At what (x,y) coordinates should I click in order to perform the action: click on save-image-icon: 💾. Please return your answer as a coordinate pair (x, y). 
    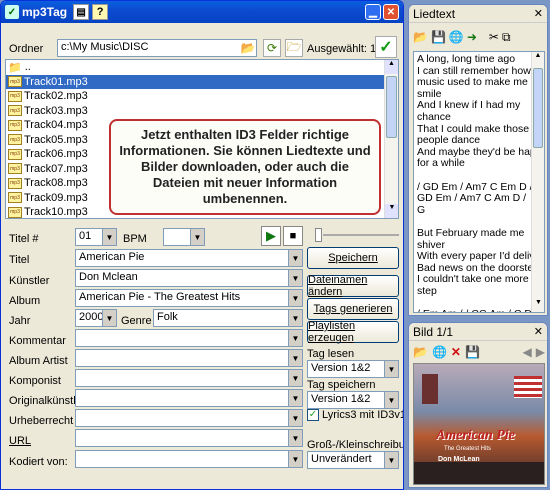
    Looking at the image, I should click on (472, 352).